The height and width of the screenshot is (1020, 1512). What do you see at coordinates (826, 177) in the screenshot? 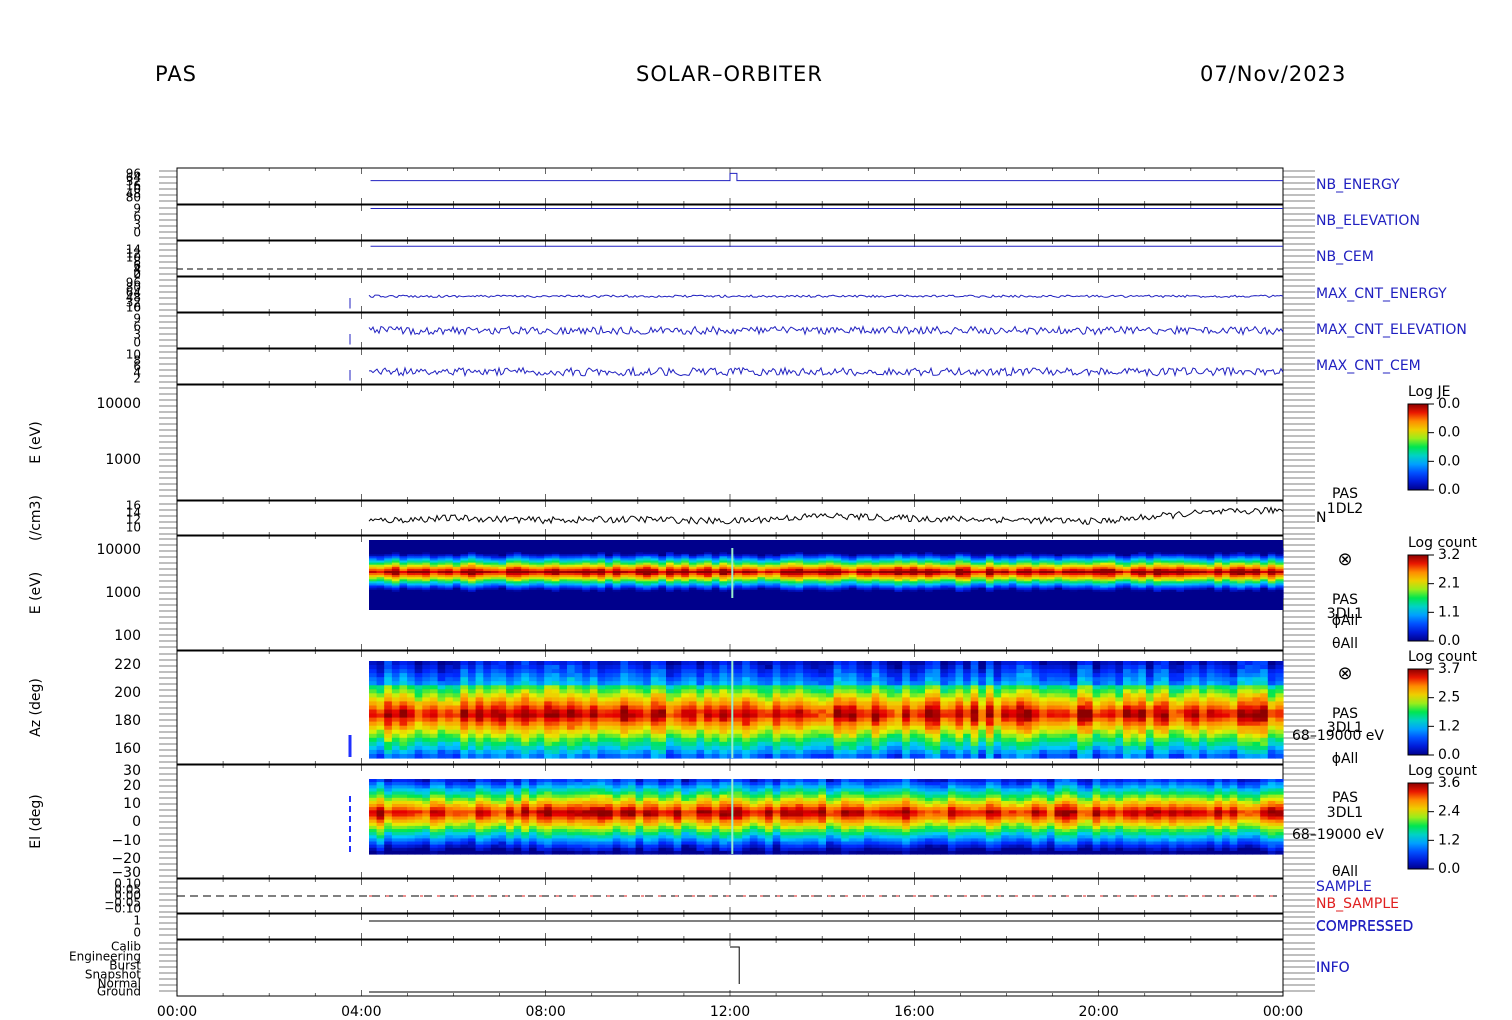
I see `nb-energy-series` at bounding box center [826, 177].